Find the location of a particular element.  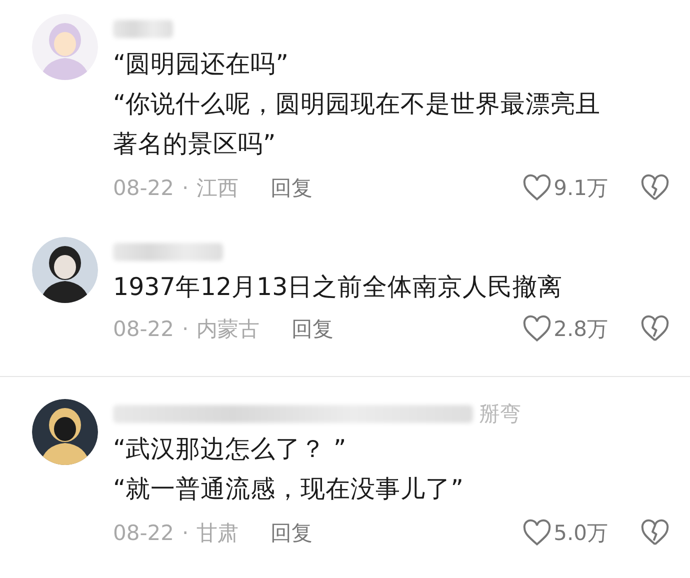

comment-text: 1937年12月13日之前全体南京人民撤离 is located at coordinates (338, 287).